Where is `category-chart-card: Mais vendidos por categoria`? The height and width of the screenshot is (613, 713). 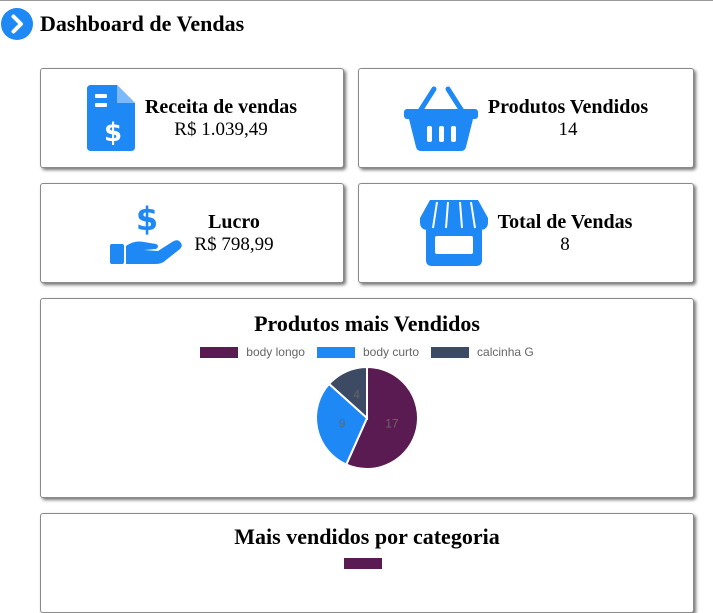 category-chart-card: Mais vendidos por categoria is located at coordinates (367, 563).